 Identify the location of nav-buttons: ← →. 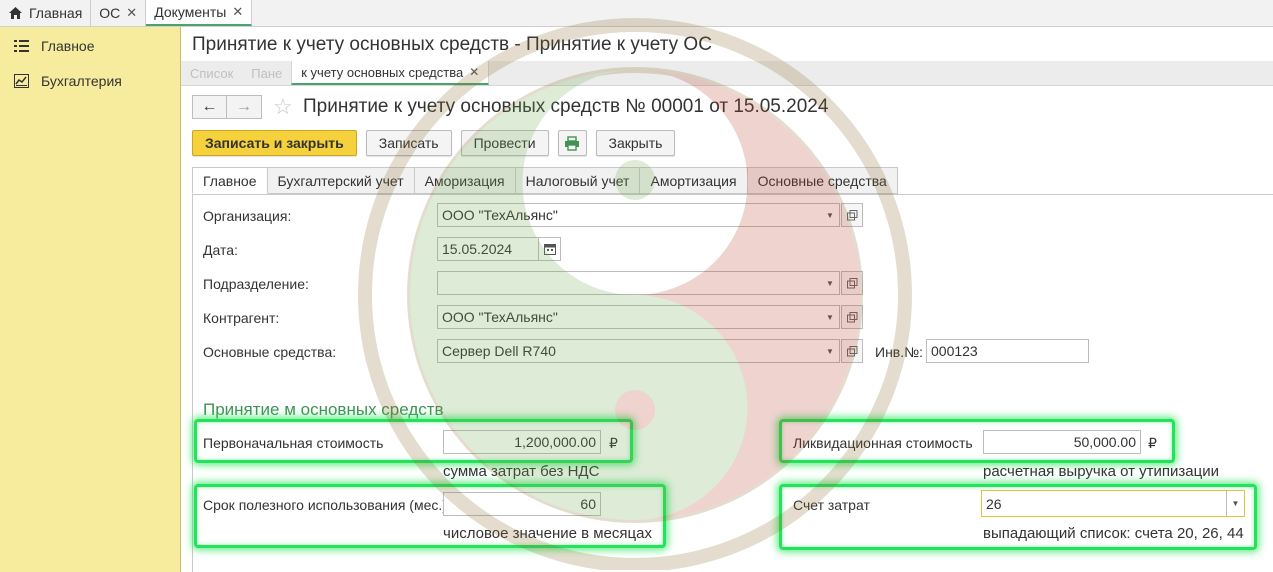
(227, 107).